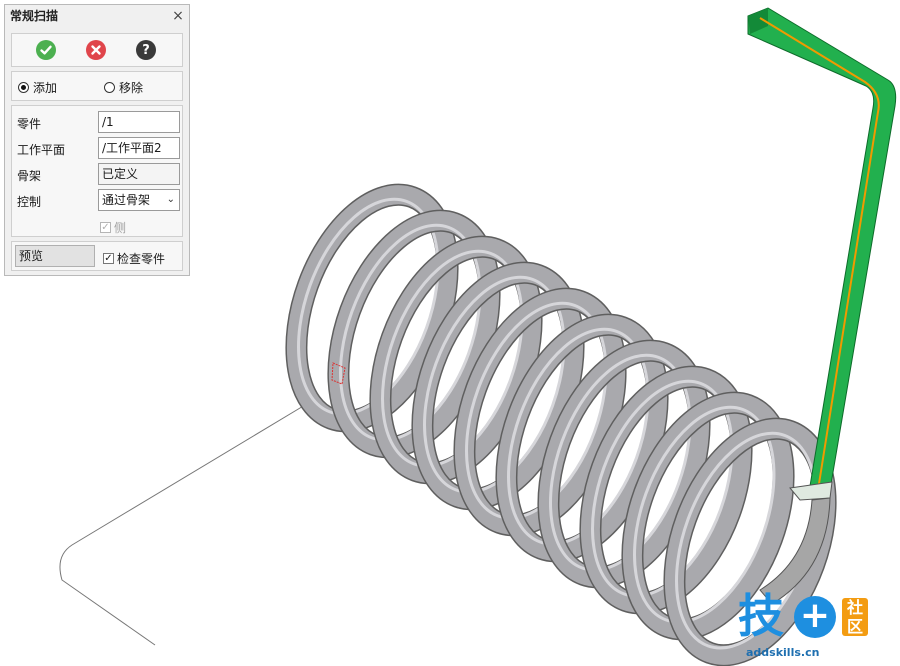 This screenshot has height=666, width=900. I want to click on skeleton-field: 已定义, so click(139, 174).